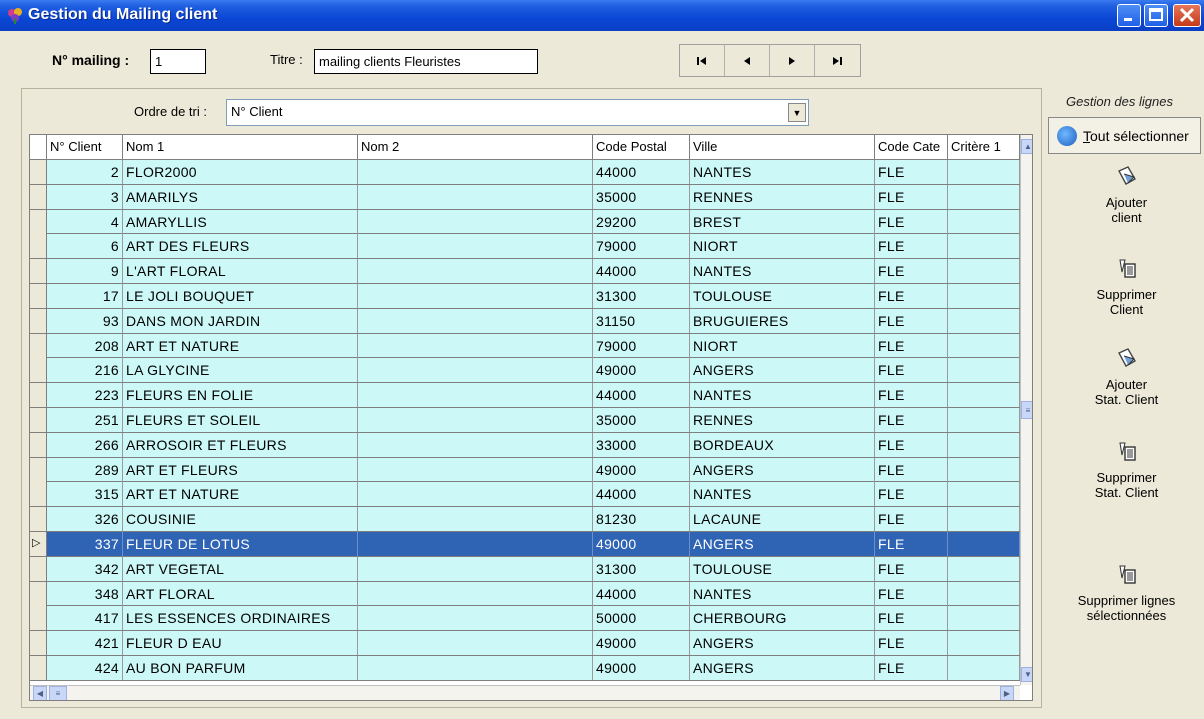 The width and height of the screenshot is (1204, 719). Describe the element at coordinates (240, 320) in the screenshot. I see `cell-nom1: DANS MON JARDIN` at that location.